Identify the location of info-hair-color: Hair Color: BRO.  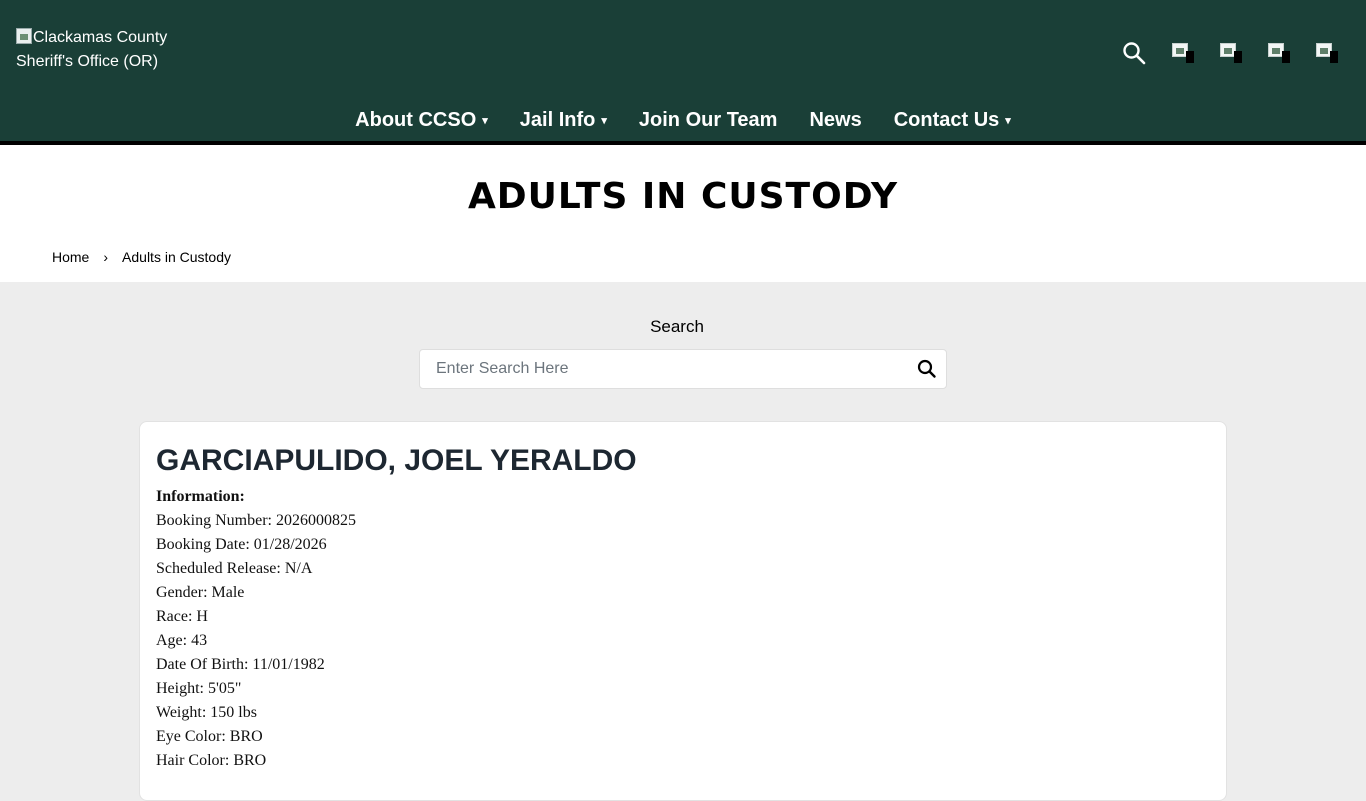
(211, 760).